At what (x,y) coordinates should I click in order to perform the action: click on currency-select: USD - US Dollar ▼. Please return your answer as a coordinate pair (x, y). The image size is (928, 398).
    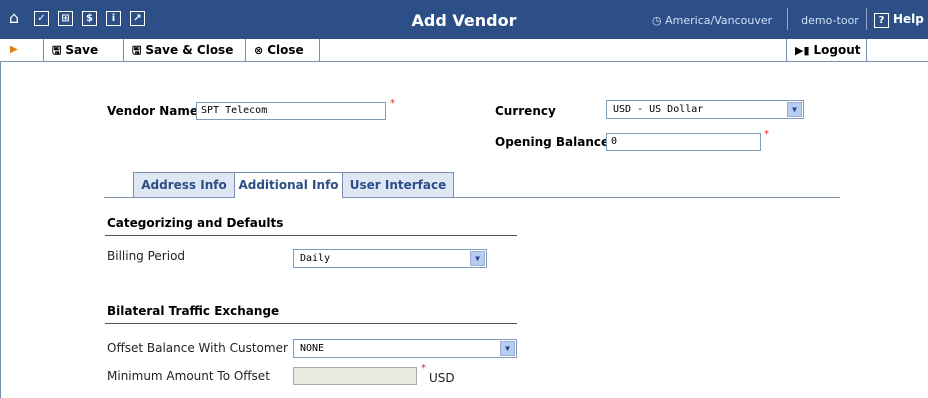
    Looking at the image, I should click on (705, 109).